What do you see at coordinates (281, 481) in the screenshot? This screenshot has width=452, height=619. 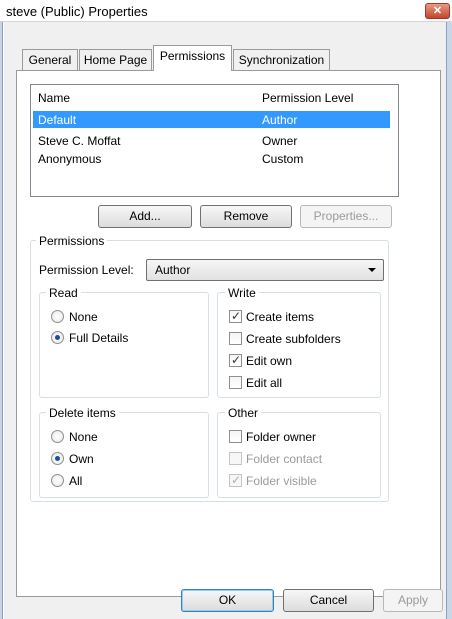 I see `folder-visible-label: Folder visible` at bounding box center [281, 481].